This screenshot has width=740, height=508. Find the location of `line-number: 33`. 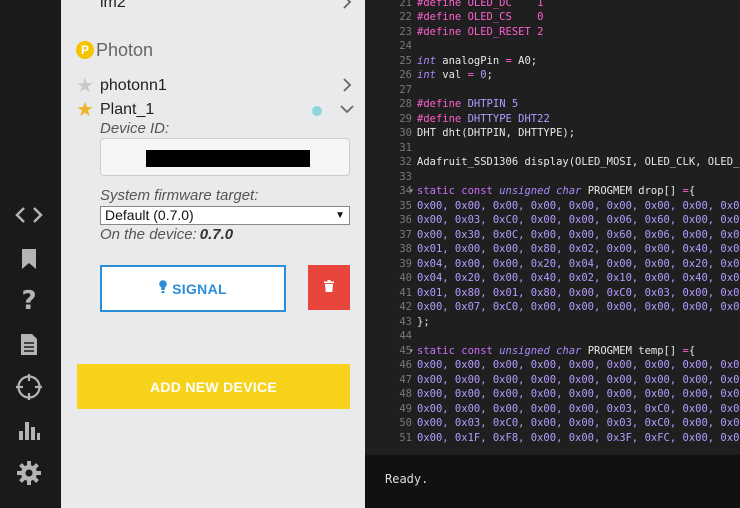

line-number: 33 is located at coordinates (405, 176).